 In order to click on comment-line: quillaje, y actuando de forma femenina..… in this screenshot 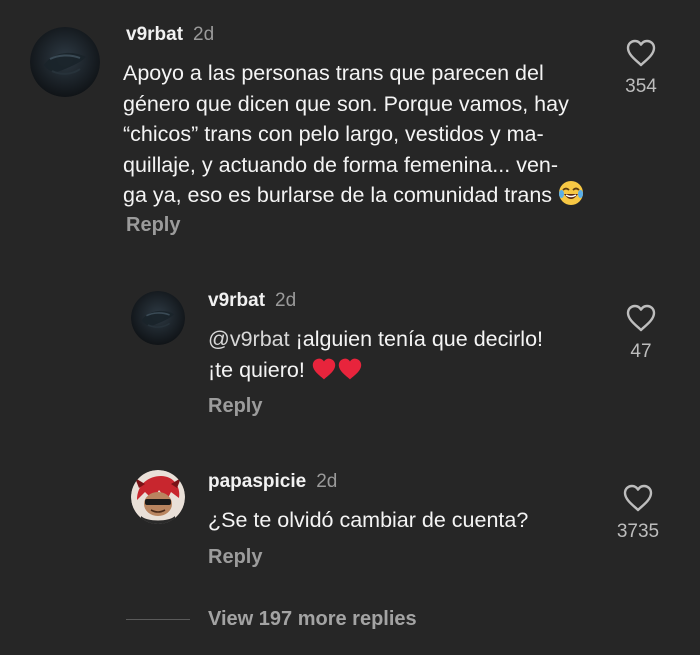, I will do `click(341, 164)`.